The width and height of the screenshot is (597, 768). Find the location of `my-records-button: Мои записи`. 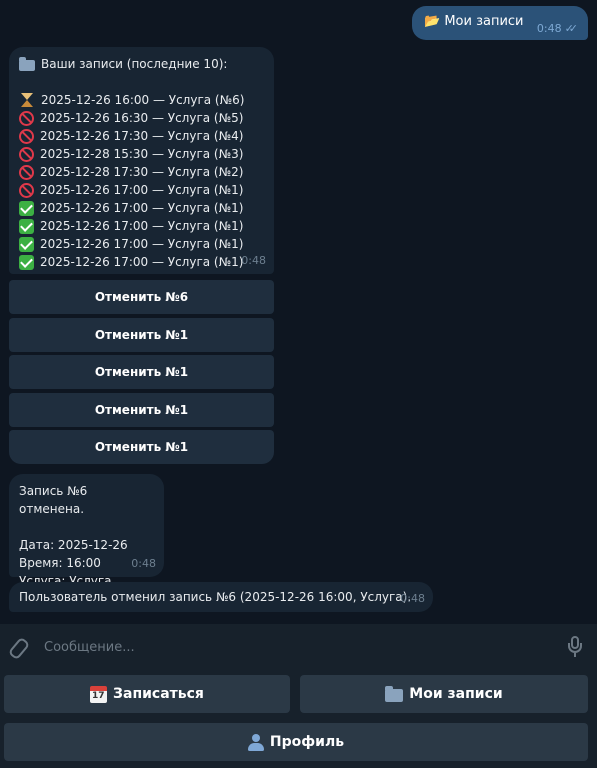

my-records-button: Мои записи is located at coordinates (444, 694).